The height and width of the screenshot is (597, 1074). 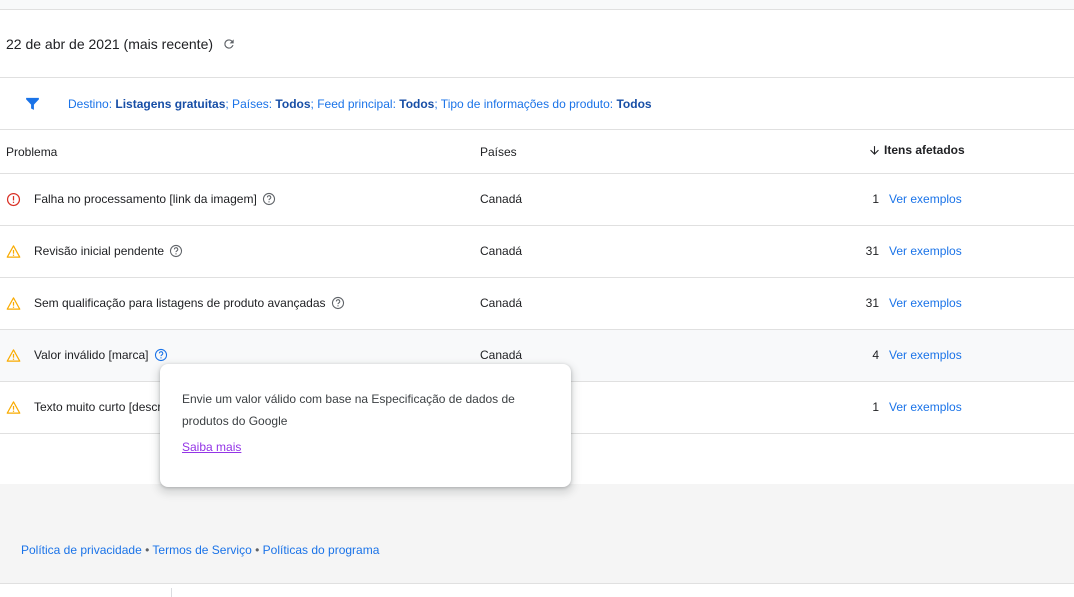 What do you see at coordinates (537, 44) in the screenshot?
I see `date-bar: 22 de abr de 2021 (mais recente)` at bounding box center [537, 44].